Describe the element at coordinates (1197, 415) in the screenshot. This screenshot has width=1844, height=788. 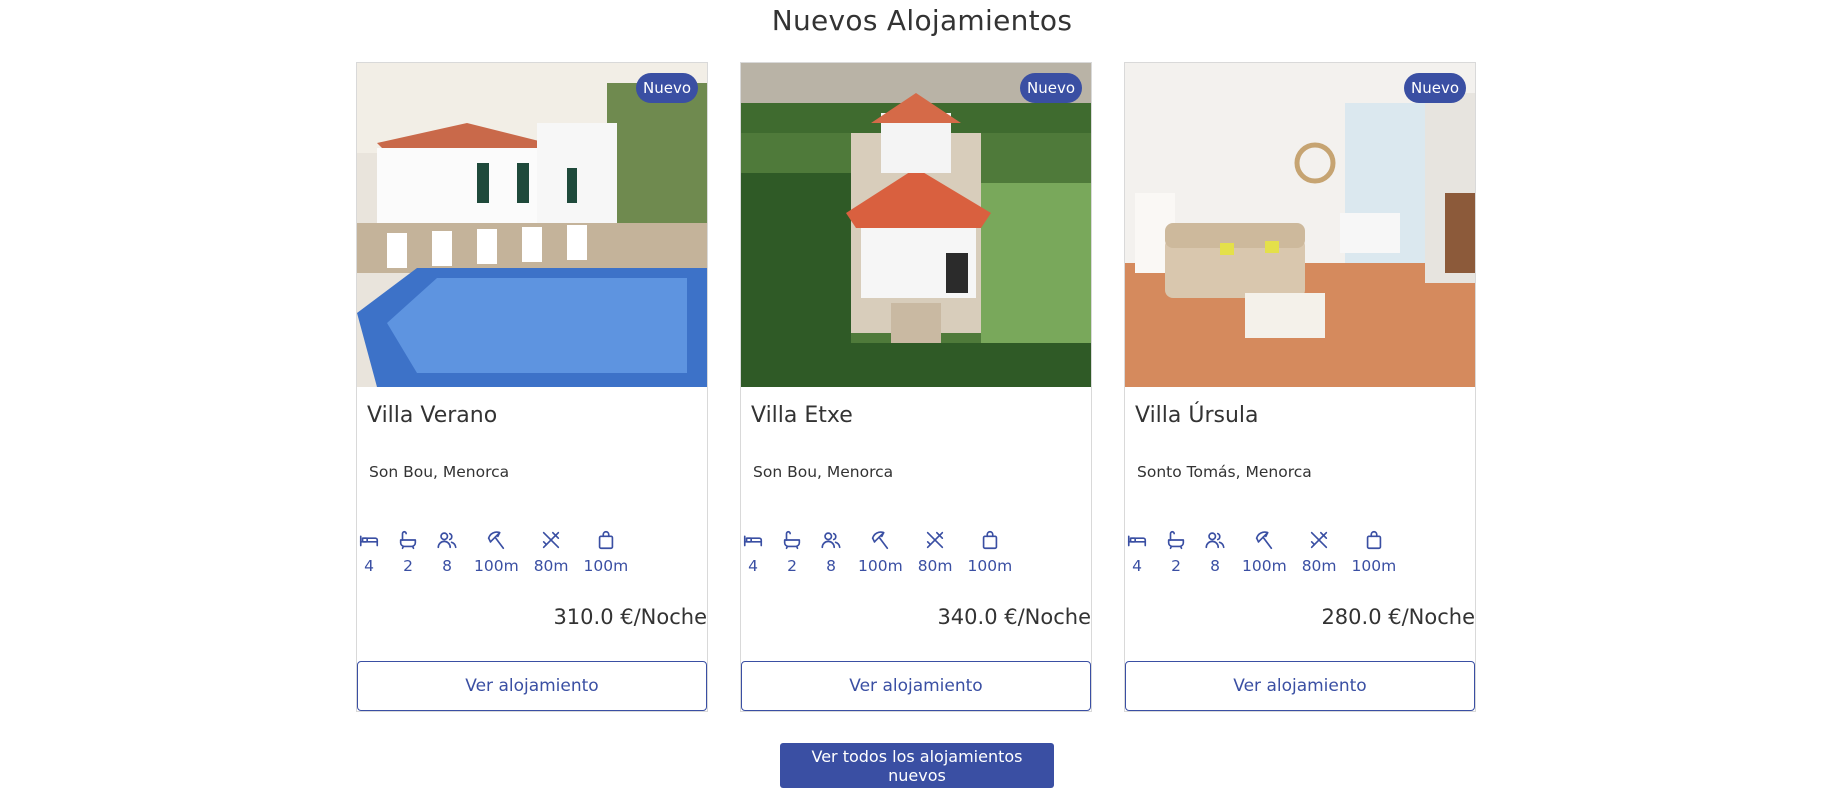
I see `listing-title: Villa Úrsula` at that location.